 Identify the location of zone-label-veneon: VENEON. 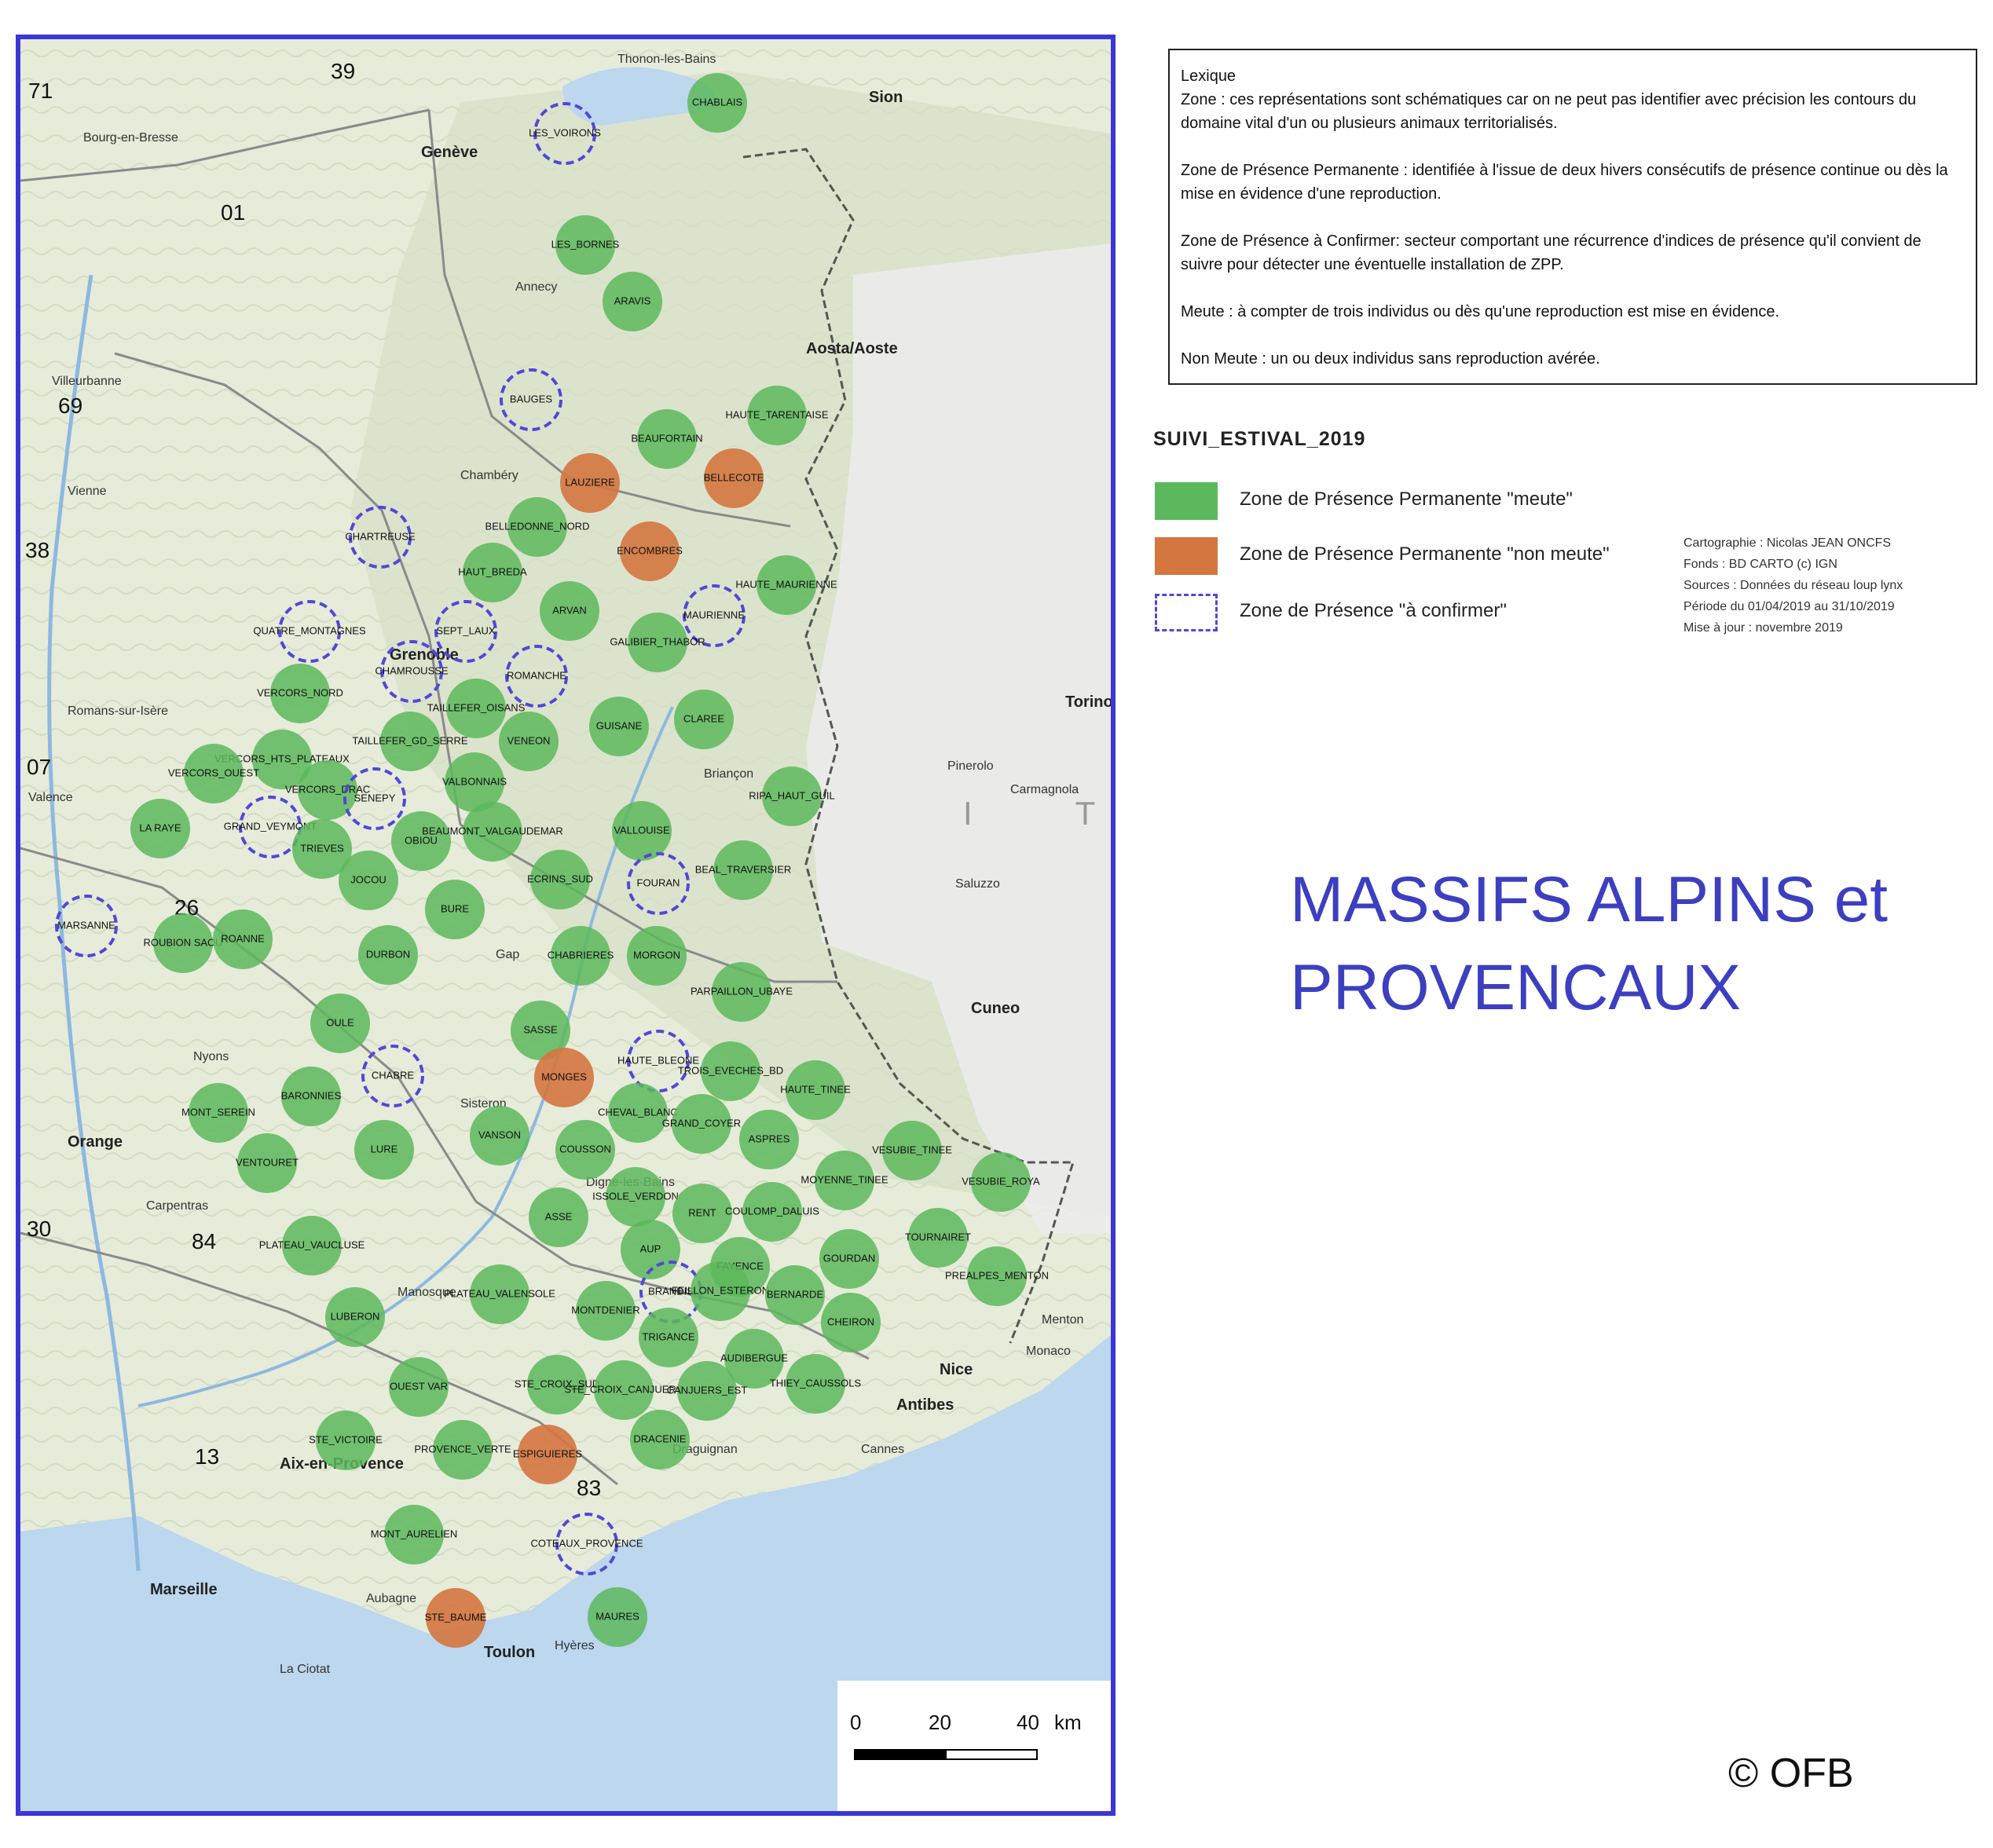
(529, 740).